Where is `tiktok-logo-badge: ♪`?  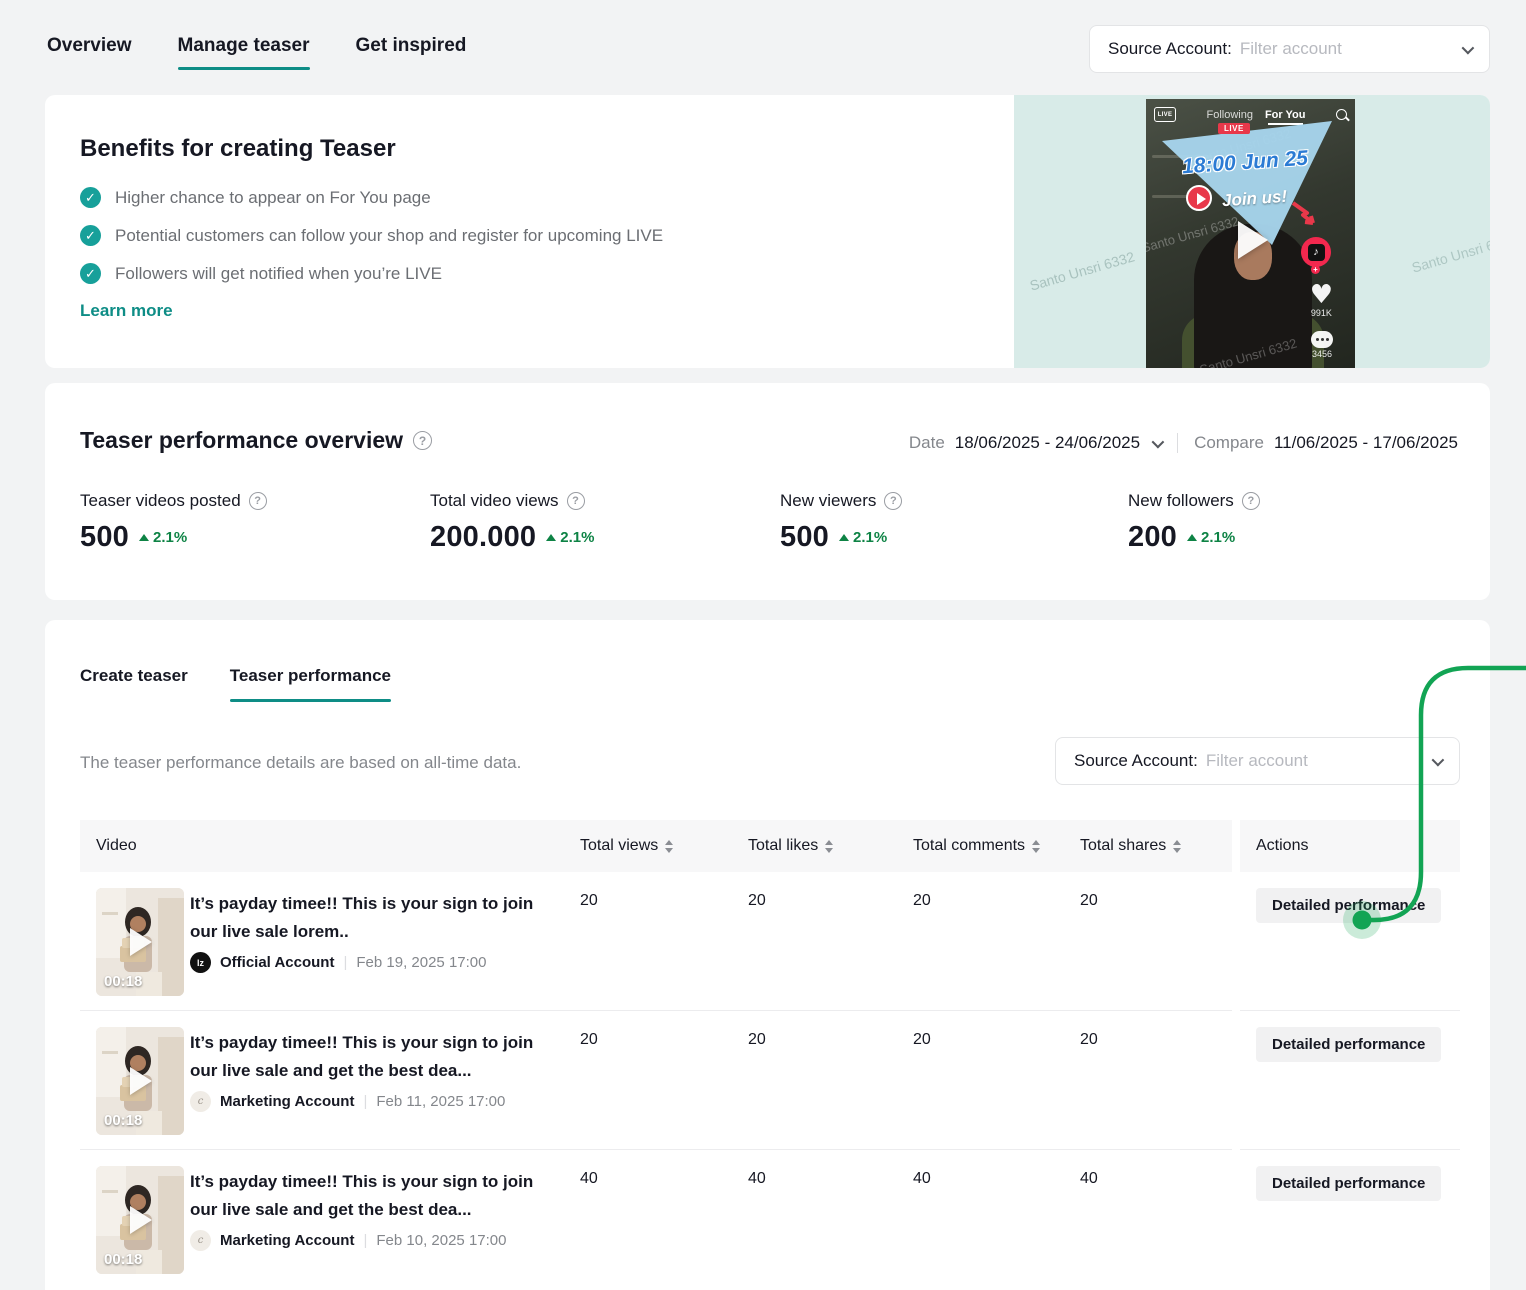 tiktok-logo-badge: ♪ is located at coordinates (1316, 252).